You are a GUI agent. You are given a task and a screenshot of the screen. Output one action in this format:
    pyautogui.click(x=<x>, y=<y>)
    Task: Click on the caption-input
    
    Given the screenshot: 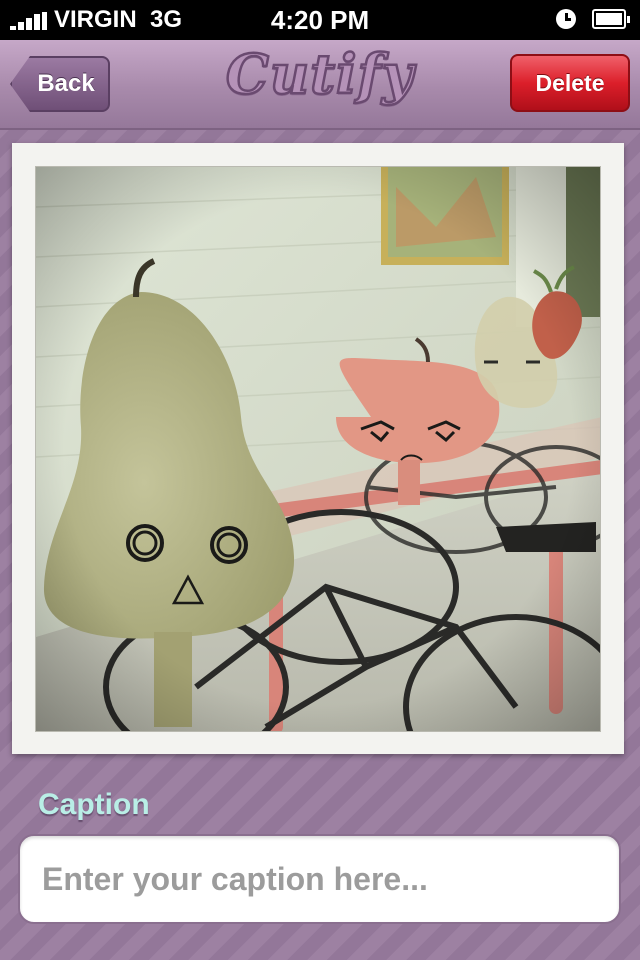 What is the action you would take?
    pyautogui.click(x=319, y=879)
    